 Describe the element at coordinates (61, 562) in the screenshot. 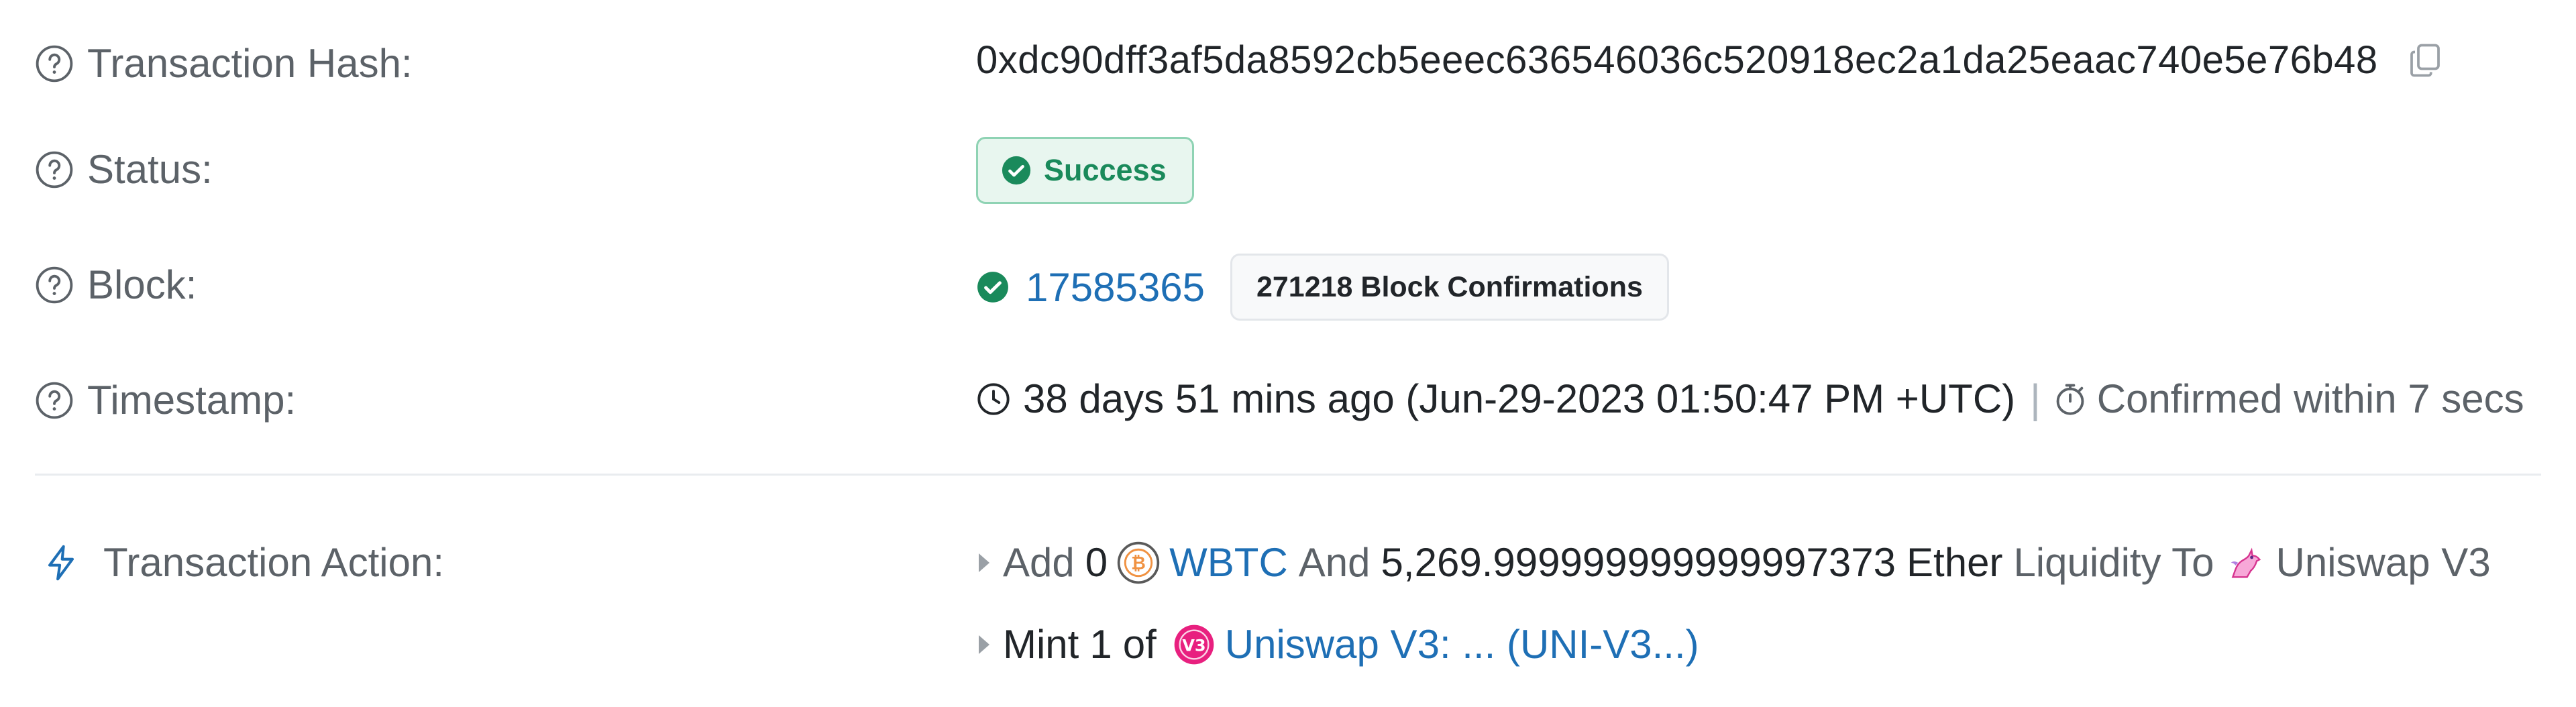

I see `lightning-icon` at that location.